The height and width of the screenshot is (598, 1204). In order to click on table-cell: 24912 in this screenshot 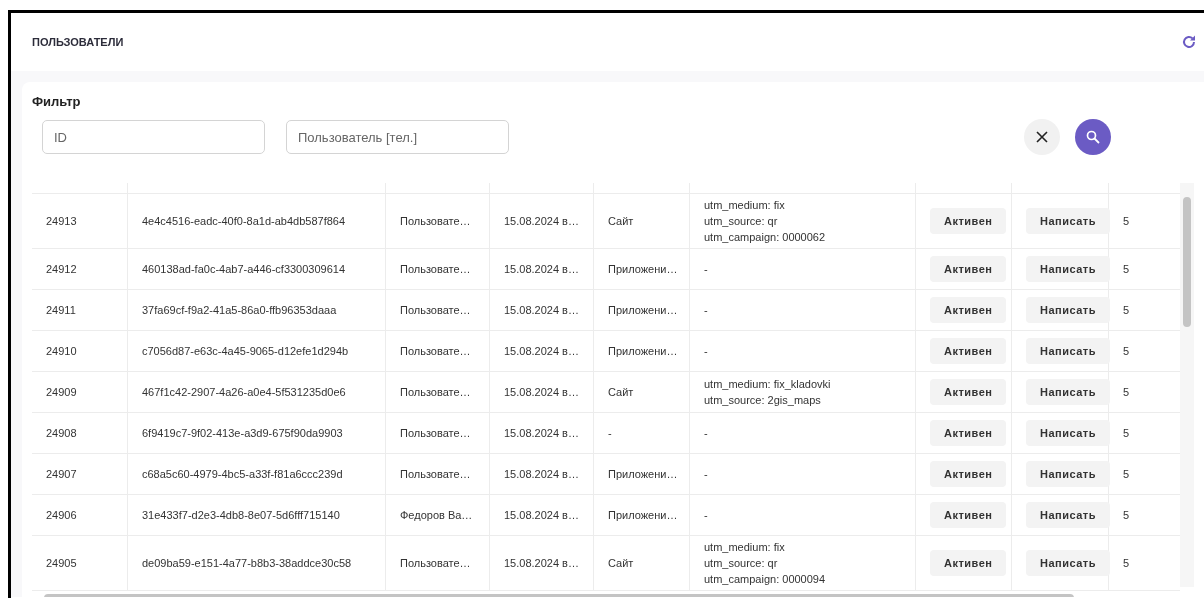, I will do `click(61, 269)`.